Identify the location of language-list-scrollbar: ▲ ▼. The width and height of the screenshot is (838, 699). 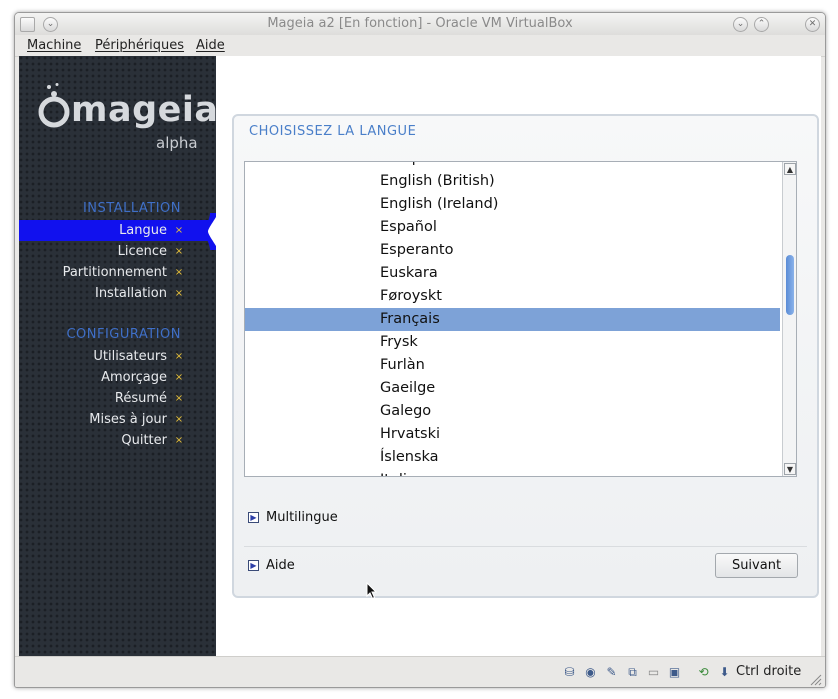
(789, 319).